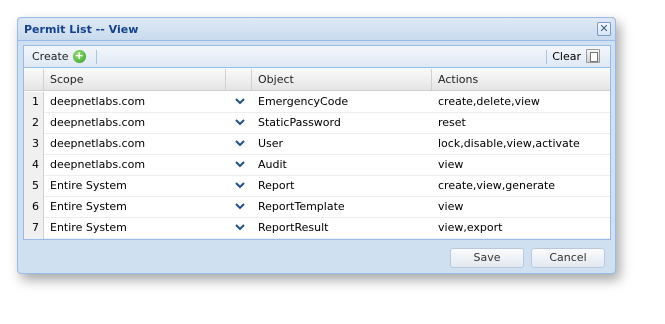 This screenshot has width=665, height=324. I want to click on table-row: 2 deepnetlabs.com StaticPassword reset, so click(317, 123).